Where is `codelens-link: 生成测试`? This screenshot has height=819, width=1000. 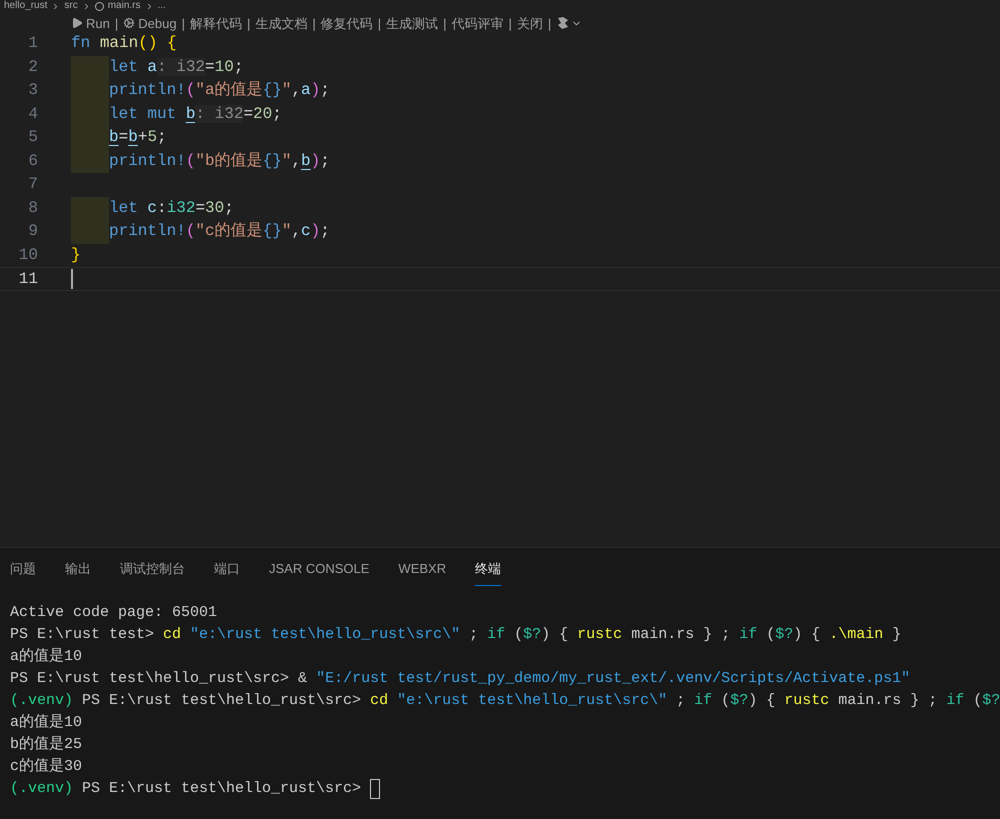
codelens-link: 生成测试 is located at coordinates (412, 23).